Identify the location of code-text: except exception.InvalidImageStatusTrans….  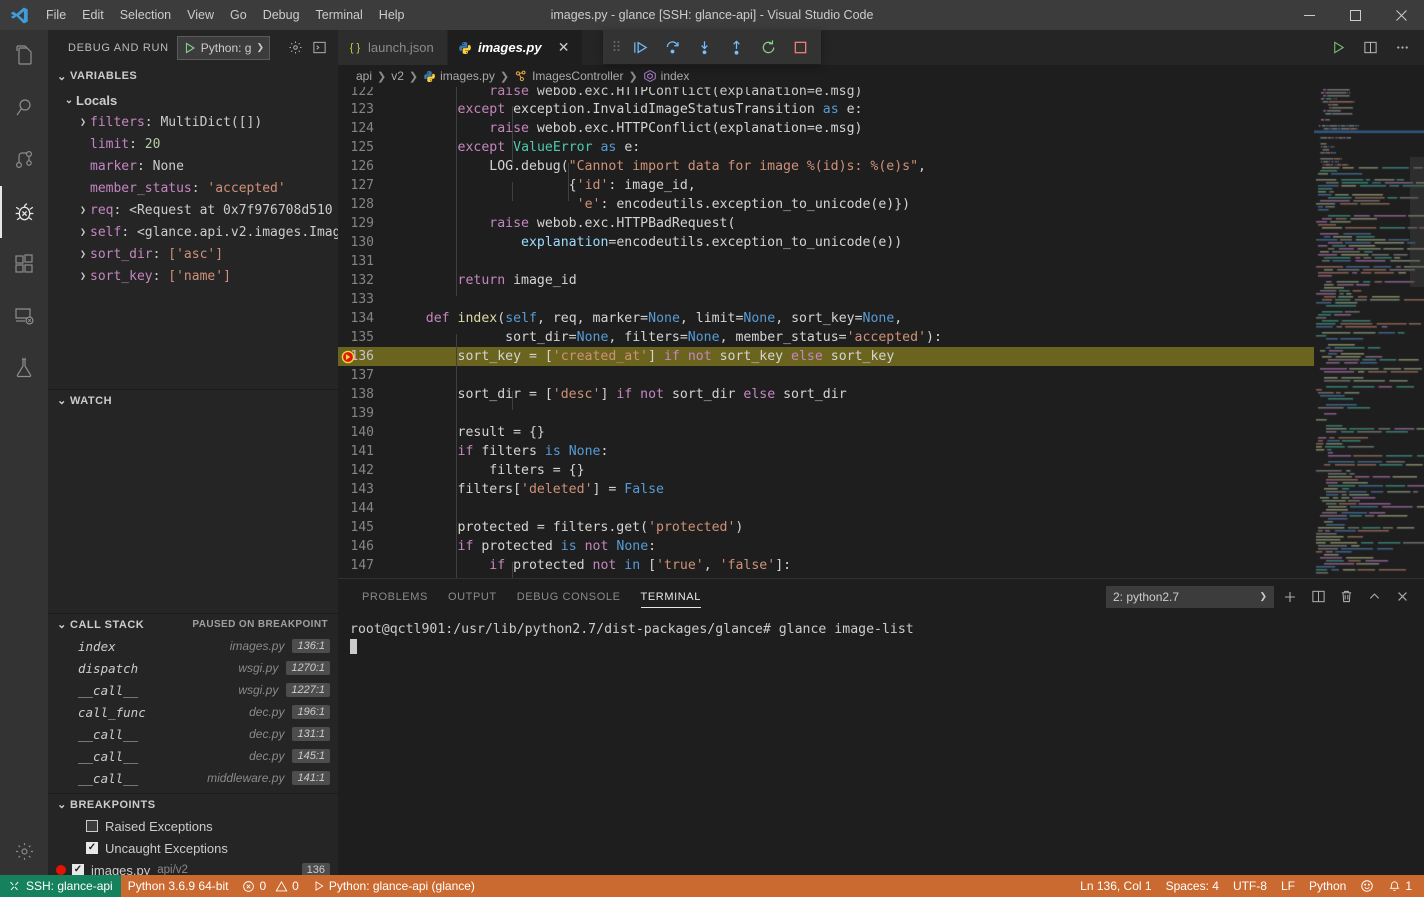
(854, 109).